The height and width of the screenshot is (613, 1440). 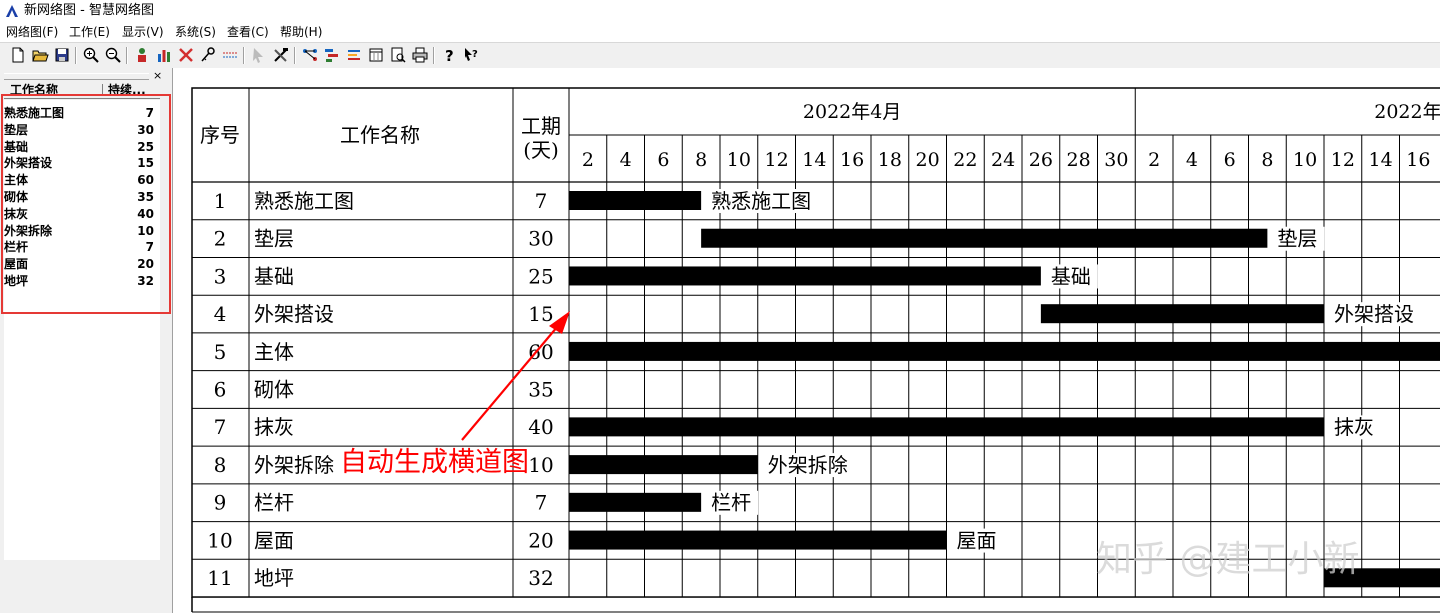 What do you see at coordinates (540, 427) in the screenshot?
I see `row-duration: 40` at bounding box center [540, 427].